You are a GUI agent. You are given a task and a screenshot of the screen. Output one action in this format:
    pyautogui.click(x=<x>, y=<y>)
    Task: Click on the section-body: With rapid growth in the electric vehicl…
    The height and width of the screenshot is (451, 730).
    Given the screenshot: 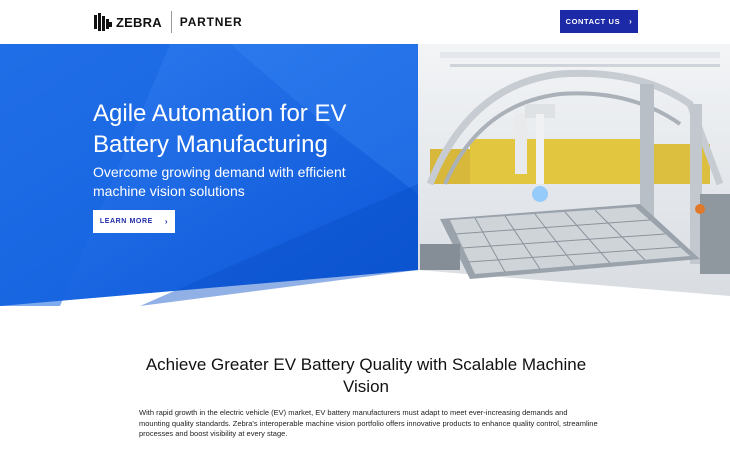 What is the action you would take?
    pyautogui.click(x=368, y=423)
    